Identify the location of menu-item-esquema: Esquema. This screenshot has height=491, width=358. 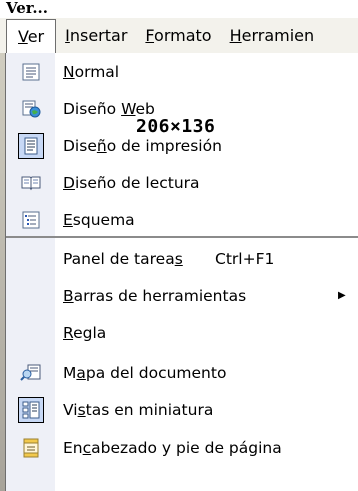
(182, 219).